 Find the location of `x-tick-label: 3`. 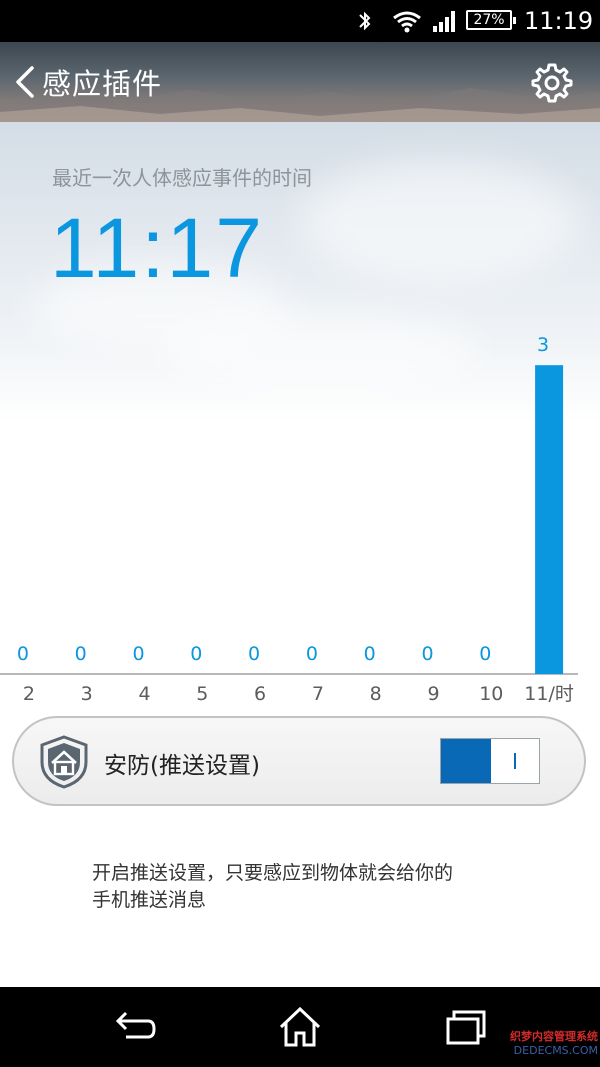

x-tick-label: 3 is located at coordinates (87, 694).